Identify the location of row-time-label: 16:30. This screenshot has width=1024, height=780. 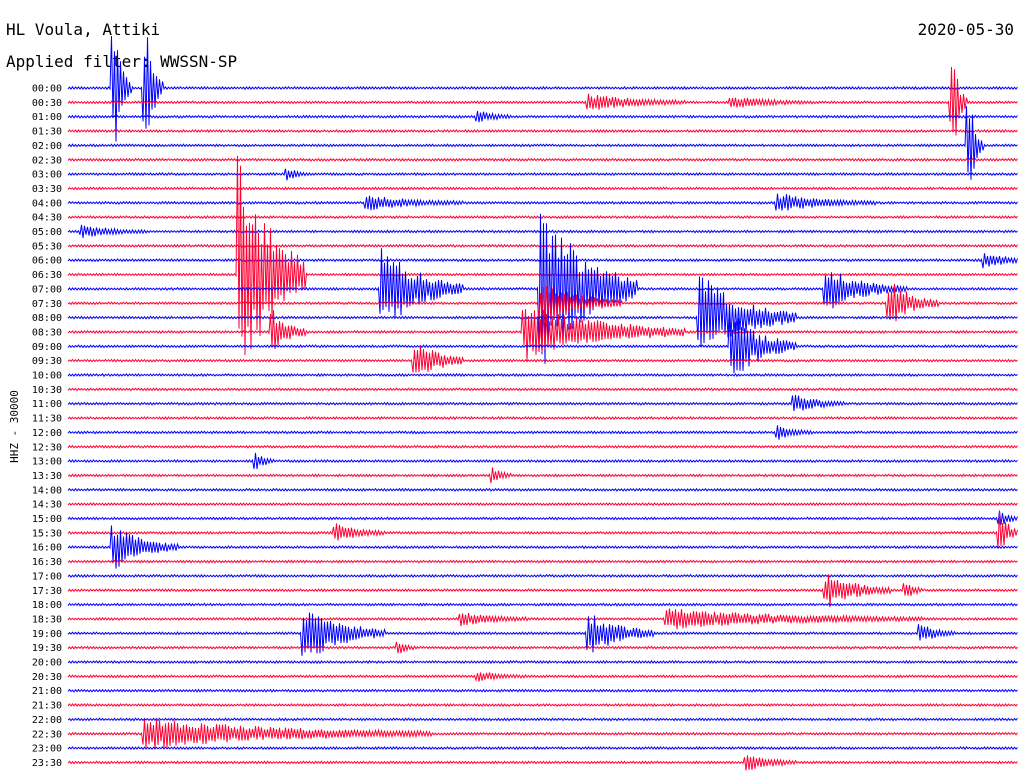
(47, 562).